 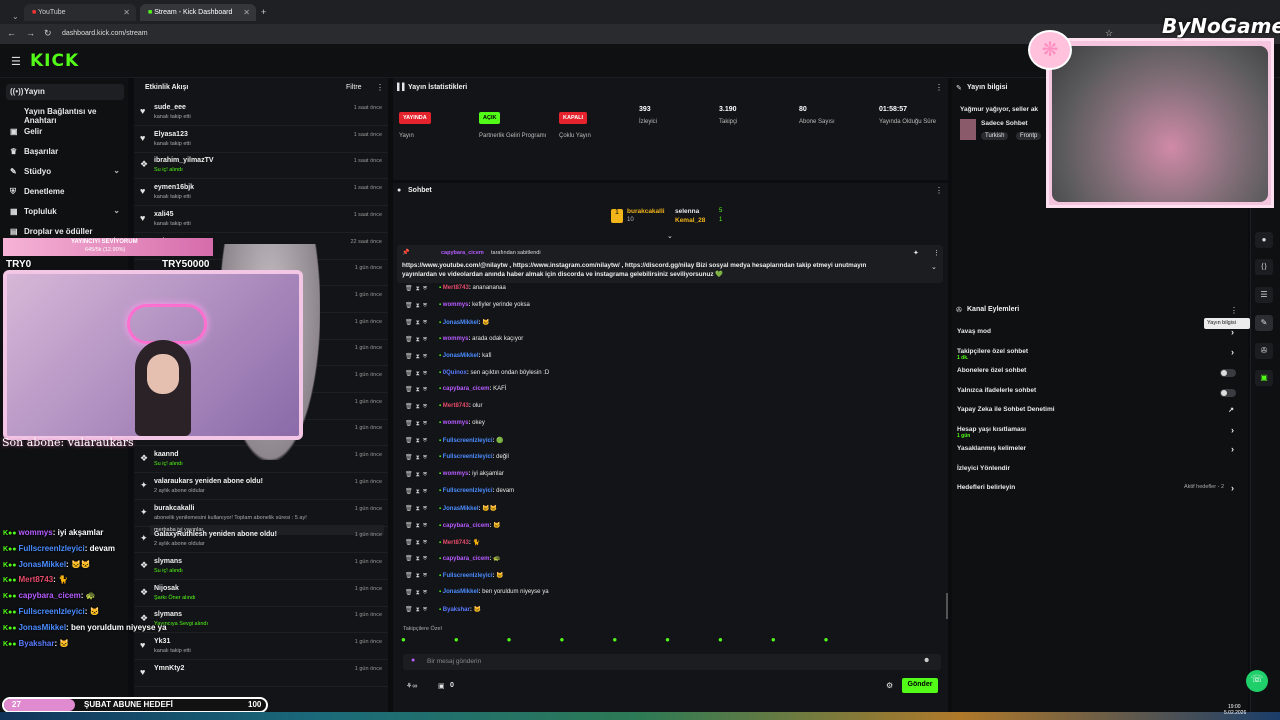 What do you see at coordinates (1264, 351) in the screenshot?
I see `actions-toggle-icon: ✇` at bounding box center [1264, 351].